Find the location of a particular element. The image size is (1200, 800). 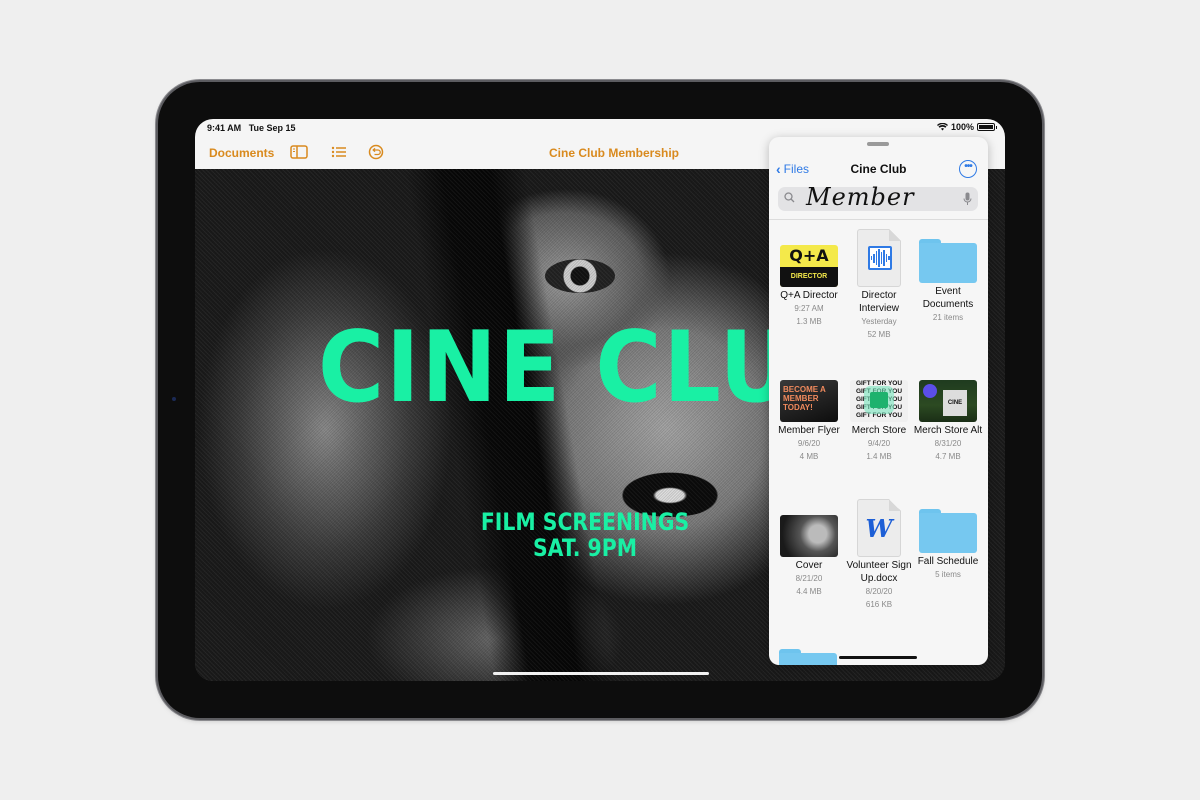

undo-icon is located at coordinates (376, 152).